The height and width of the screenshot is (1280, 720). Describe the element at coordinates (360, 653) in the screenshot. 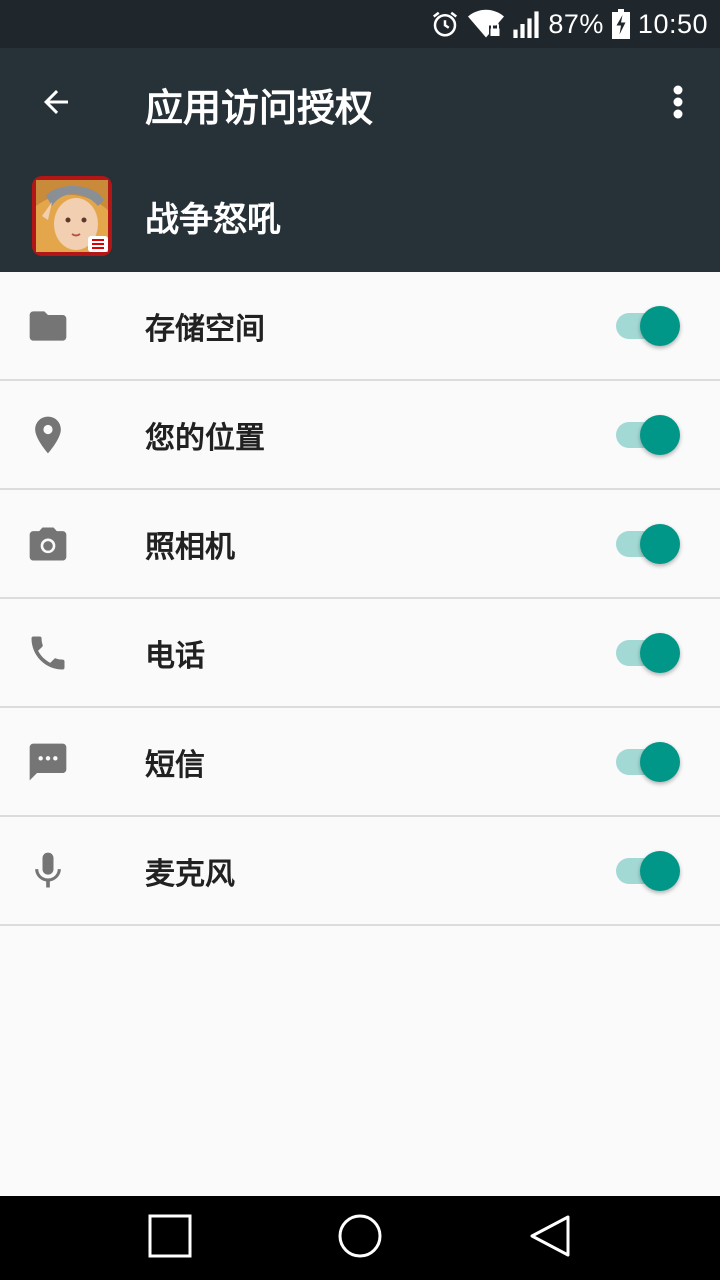

I see `list-item: 电话` at that location.